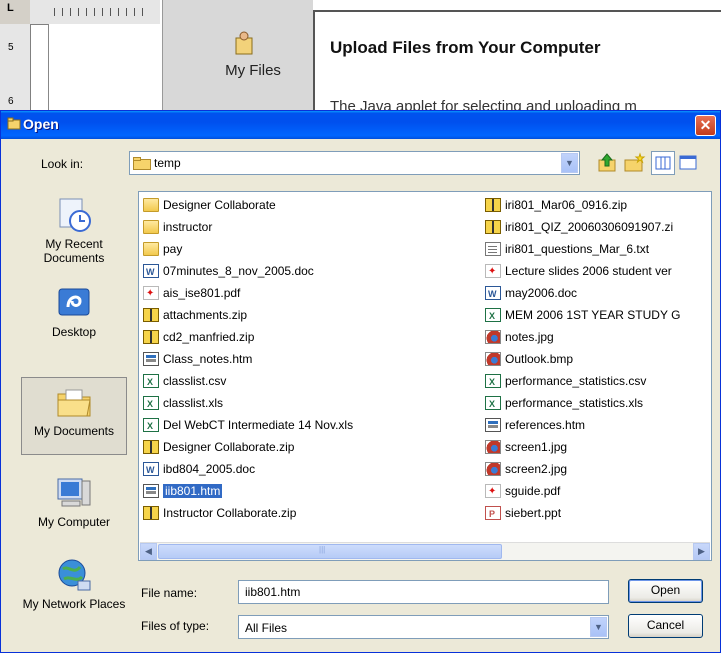 This screenshot has width=721, height=653. I want to click on horizontal-scrollbar: ◀ ▶, so click(425, 551).